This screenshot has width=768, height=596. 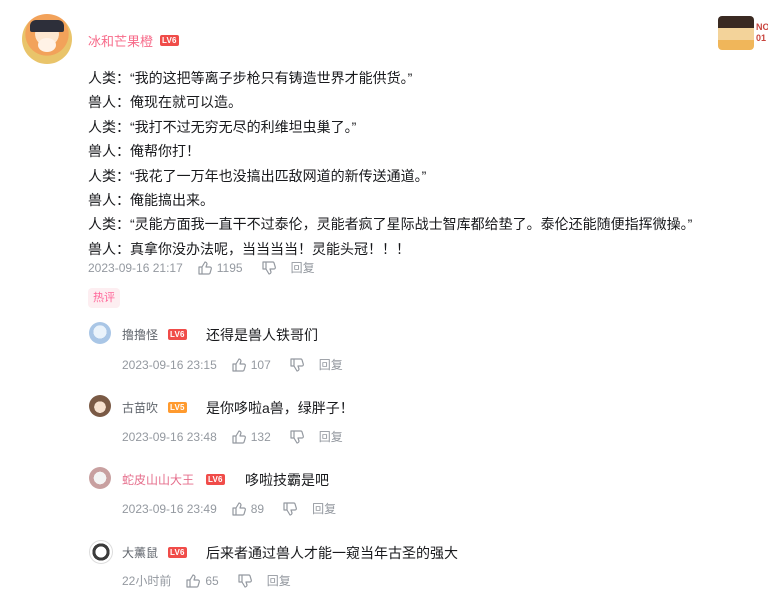 I want to click on comment-line: 兽人：俺帮你打！, so click(x=144, y=151).